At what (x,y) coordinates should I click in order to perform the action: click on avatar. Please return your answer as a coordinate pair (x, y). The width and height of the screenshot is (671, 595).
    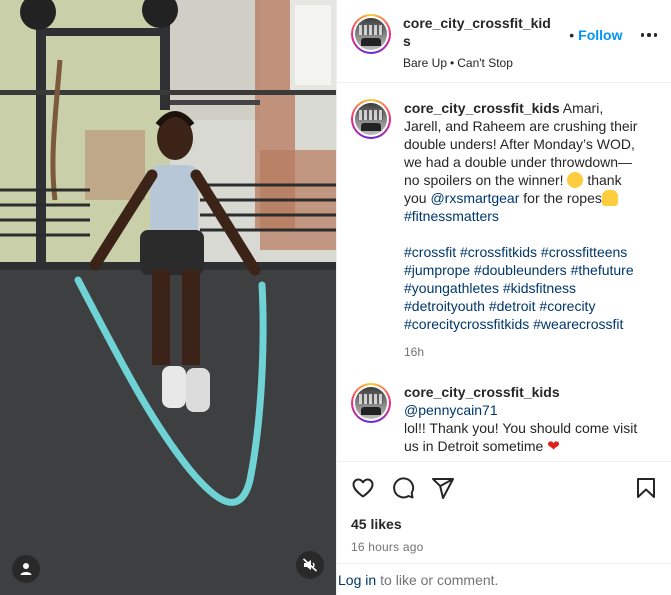
    Looking at the image, I should click on (371, 34).